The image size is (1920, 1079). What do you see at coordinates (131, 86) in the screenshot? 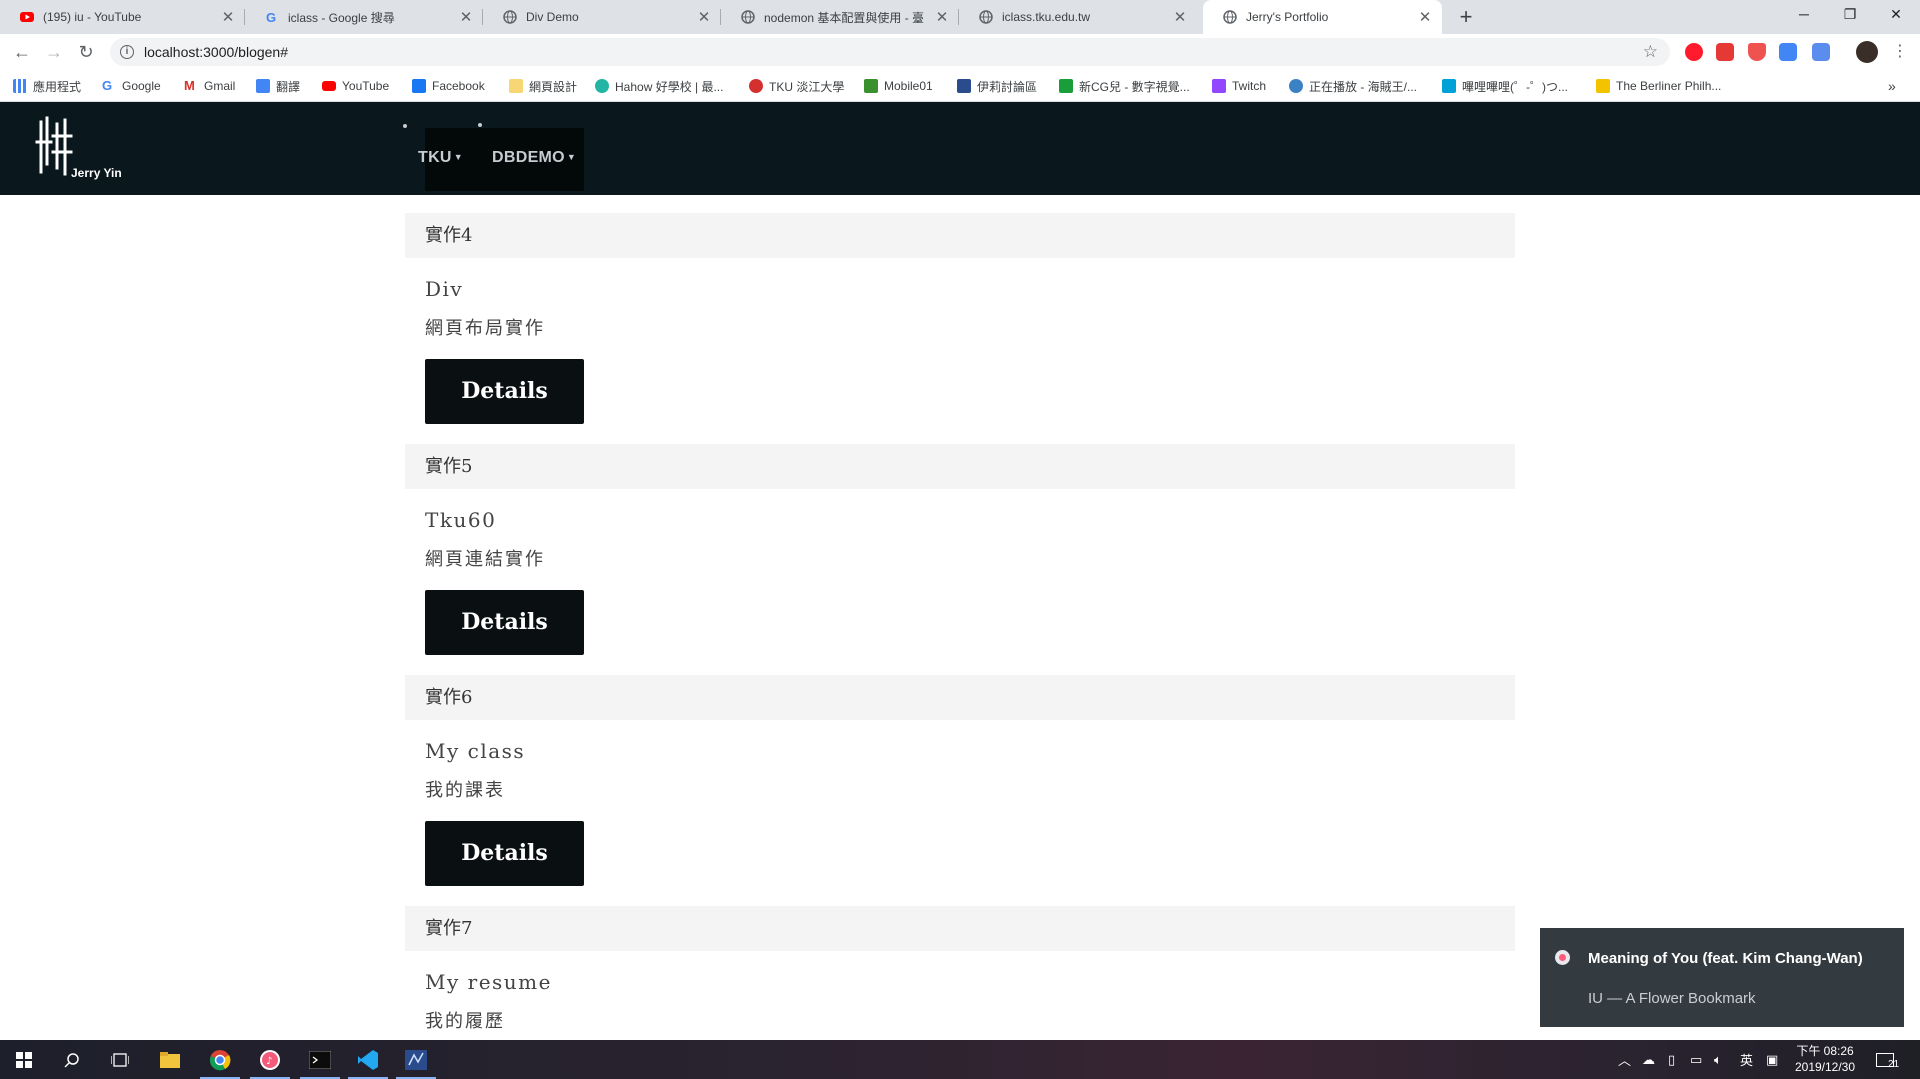
I see `bookmark-google: G Google` at bounding box center [131, 86].